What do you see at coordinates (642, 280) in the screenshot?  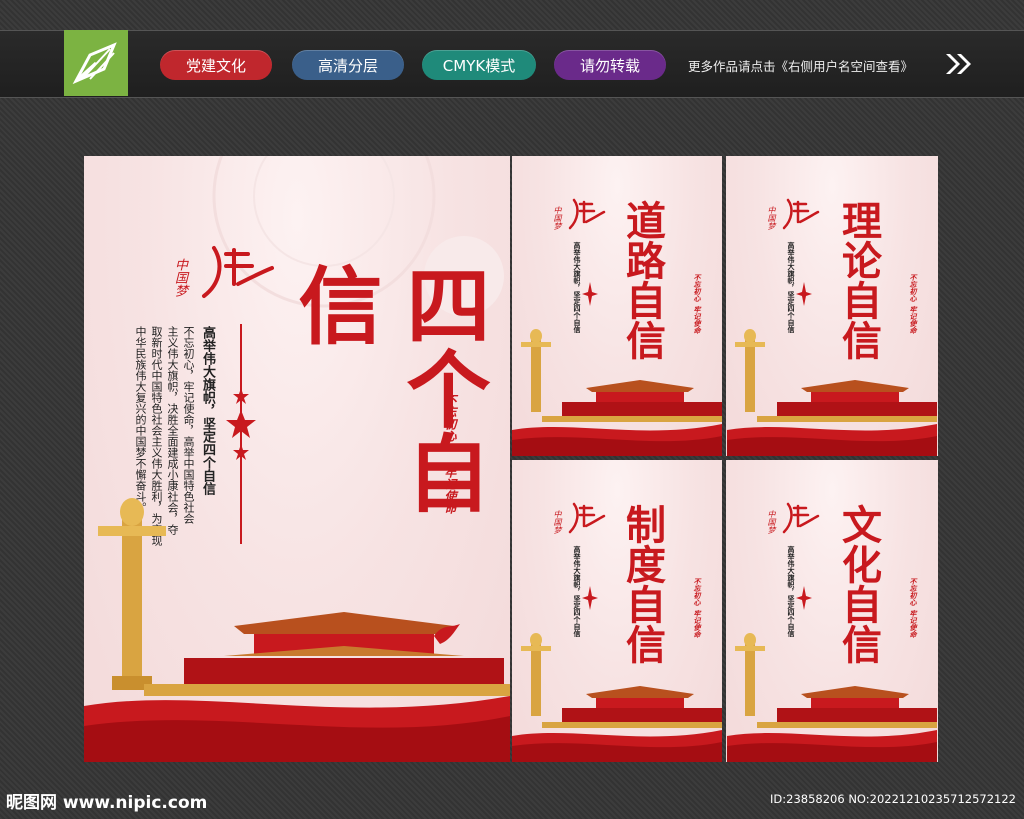 I see `small-title: 道路自信` at bounding box center [642, 280].